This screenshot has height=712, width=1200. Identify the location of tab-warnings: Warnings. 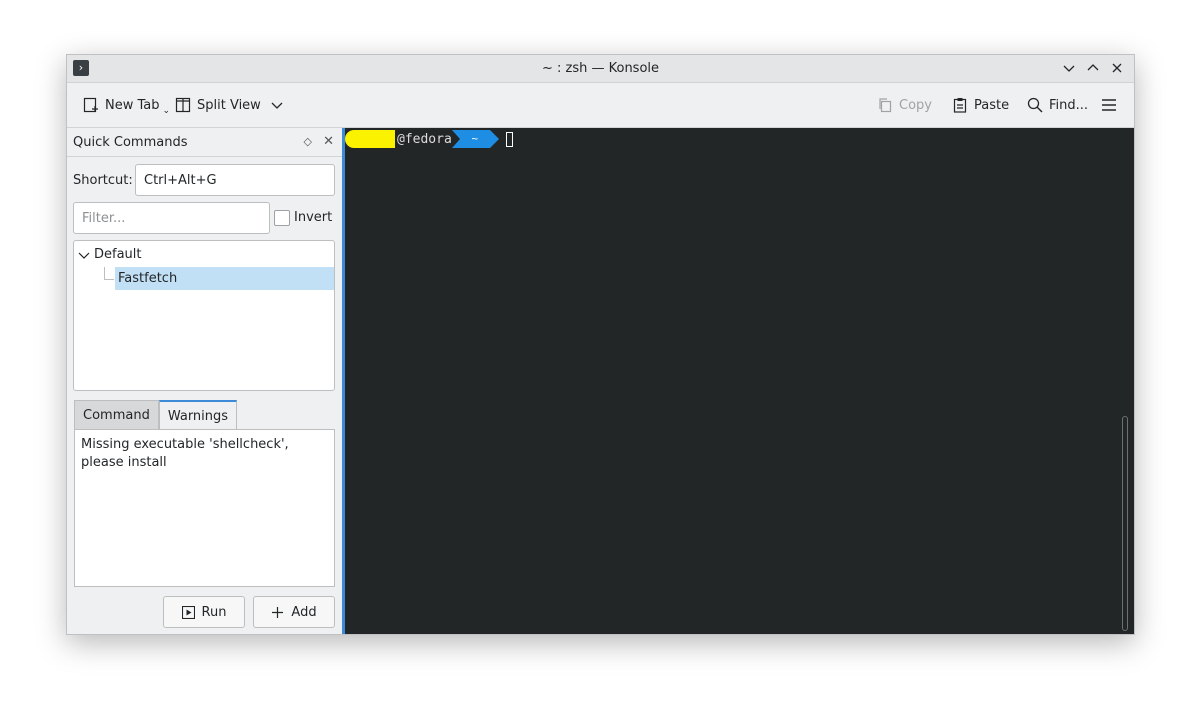
(198, 414).